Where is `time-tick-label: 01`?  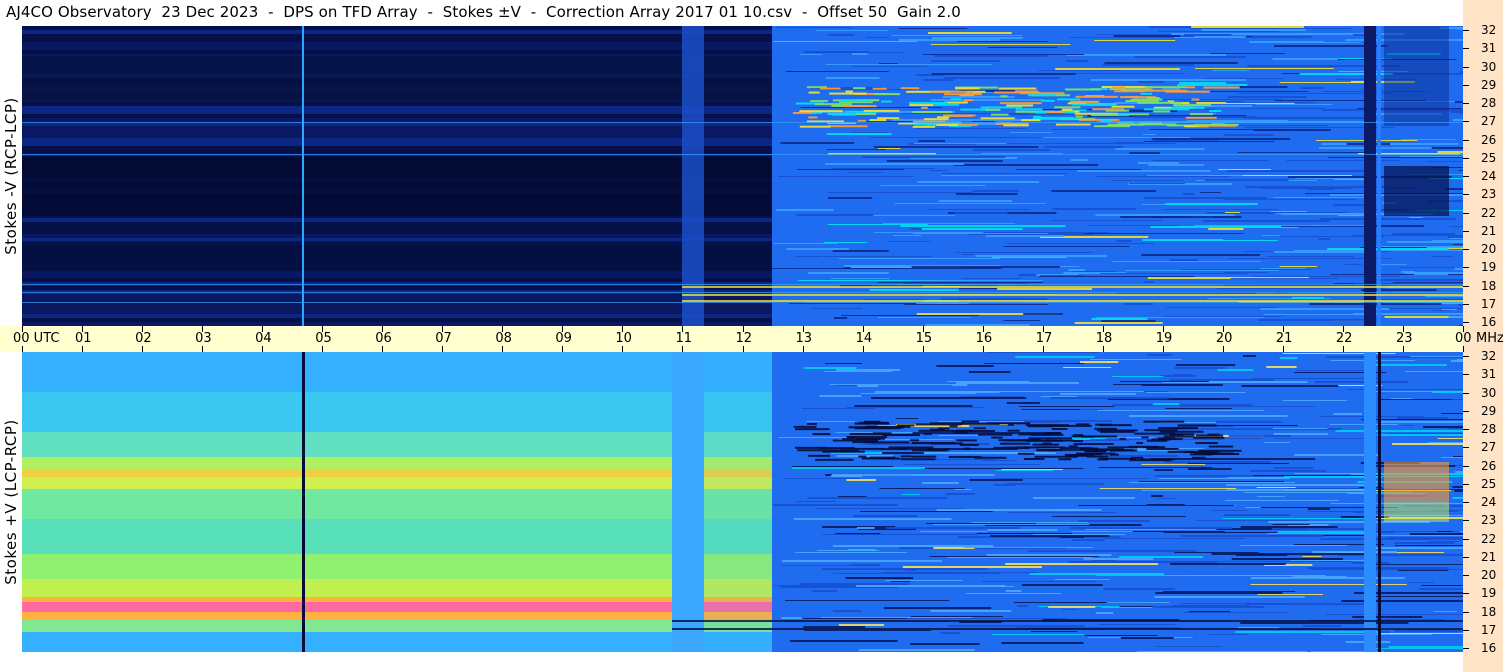
time-tick-label: 01 is located at coordinates (83, 338).